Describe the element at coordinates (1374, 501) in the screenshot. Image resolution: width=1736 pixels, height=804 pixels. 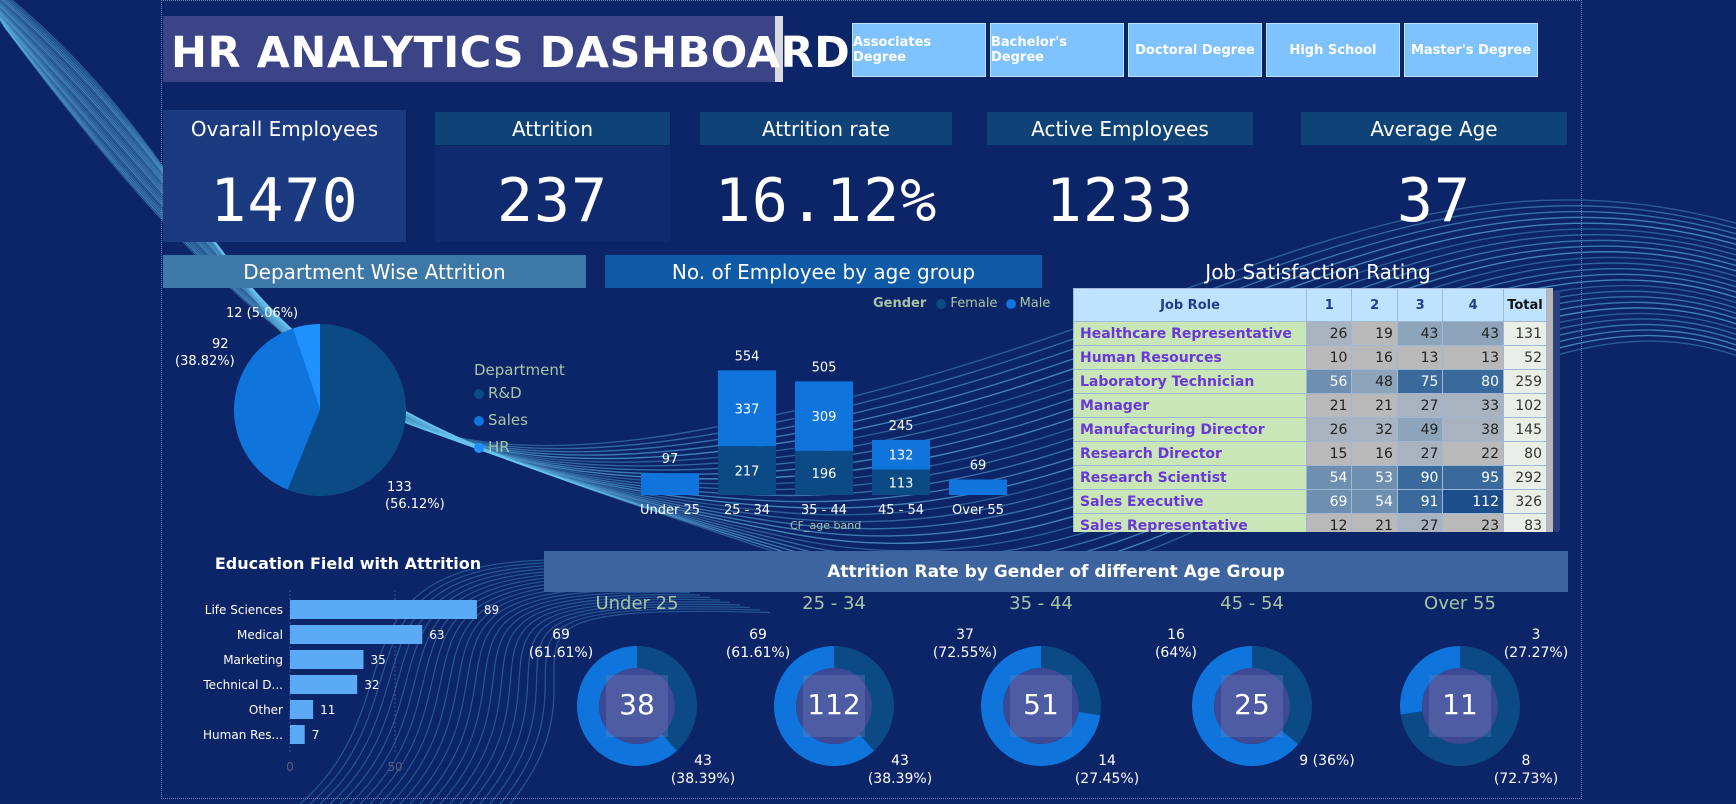
I see `job-sat-cell: 54` at that location.